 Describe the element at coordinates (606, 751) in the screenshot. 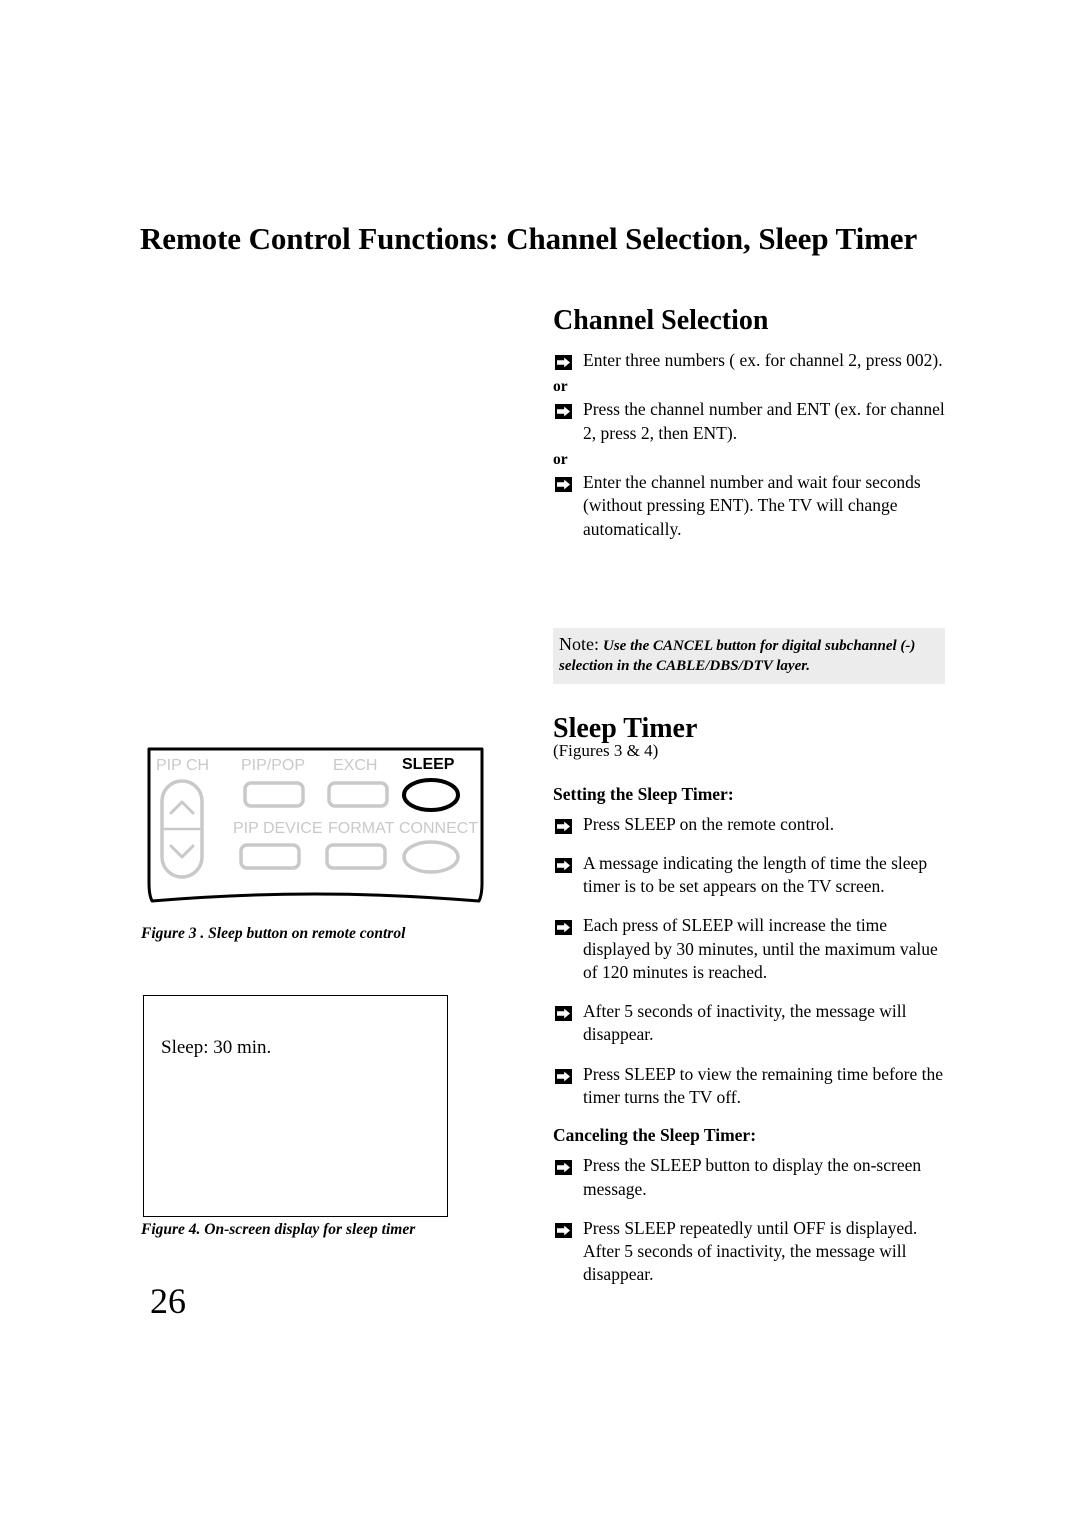

I see `sleep-timer-figure-ref: (Figures 3 & 4)` at that location.